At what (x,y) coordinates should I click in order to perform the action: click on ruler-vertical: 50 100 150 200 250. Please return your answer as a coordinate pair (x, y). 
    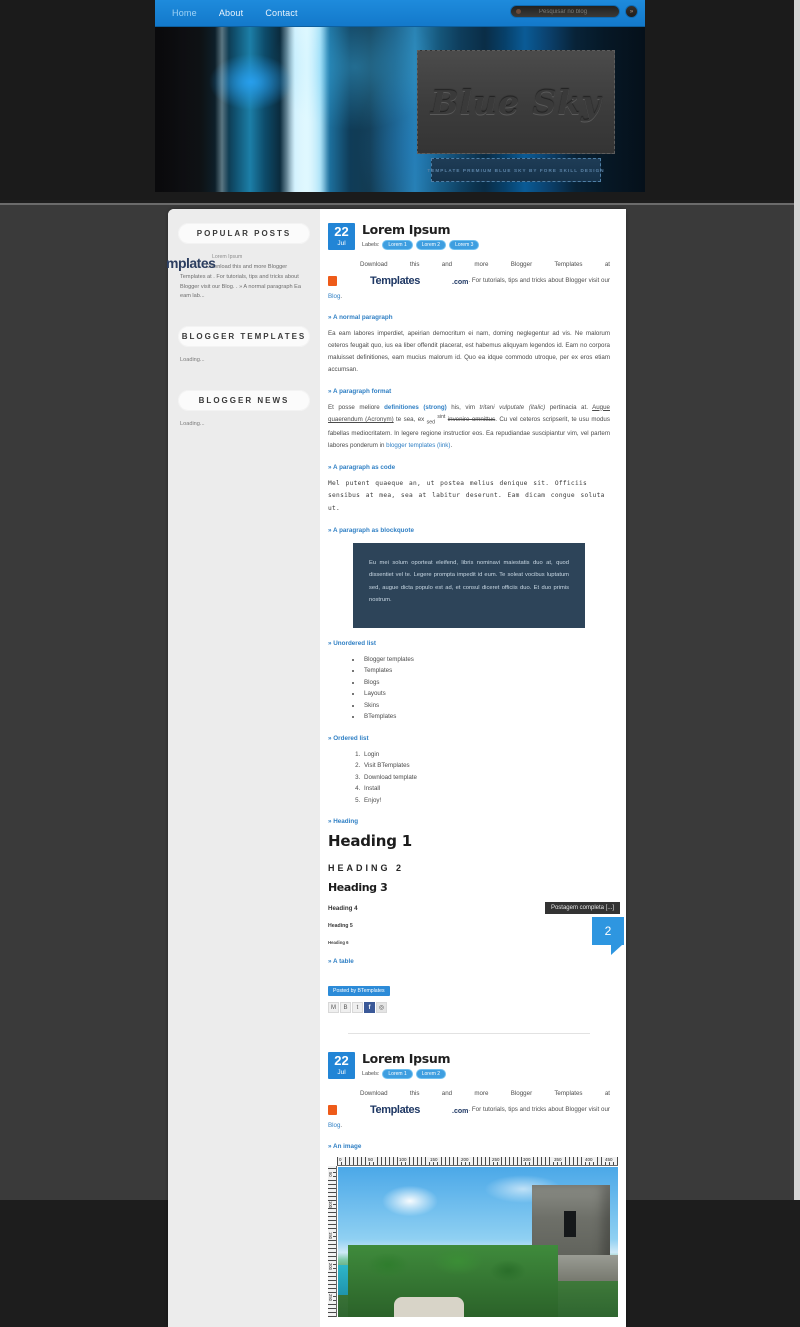
    Looking at the image, I should click on (332, 1242).